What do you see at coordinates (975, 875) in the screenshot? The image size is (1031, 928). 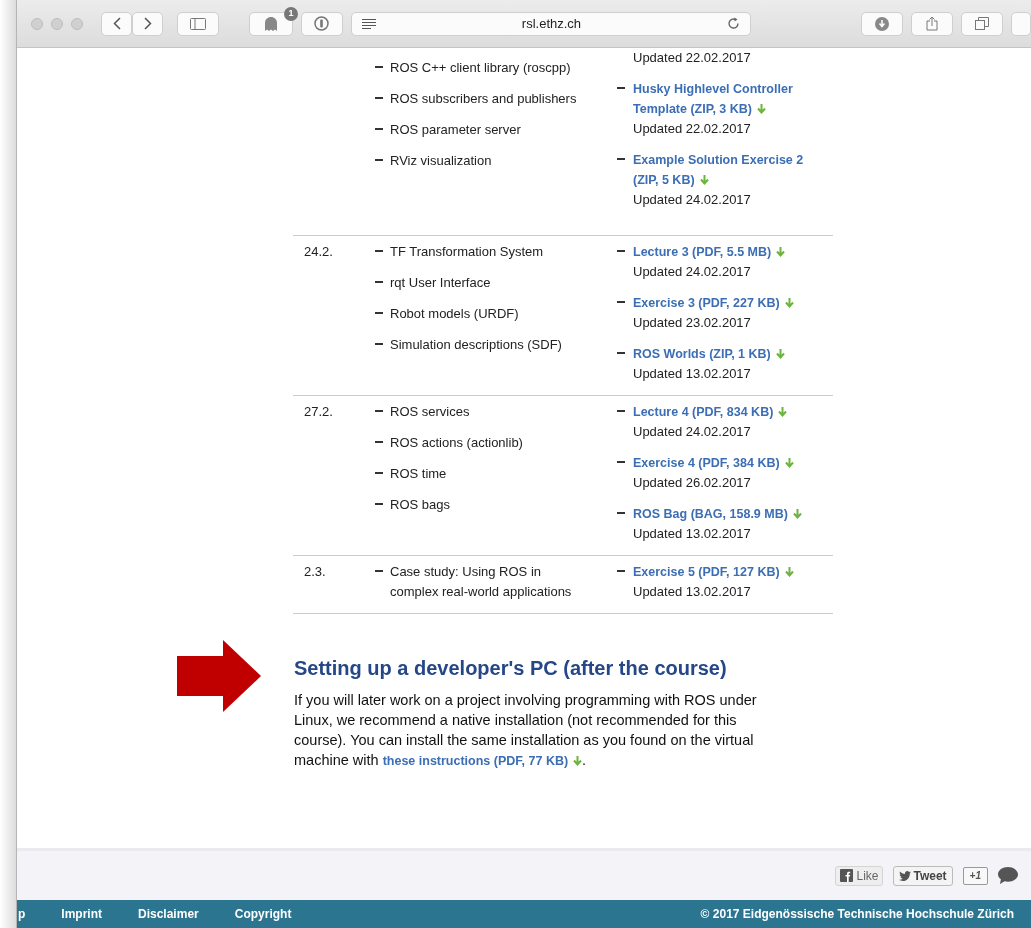 I see `plus-one-button: +1` at bounding box center [975, 875].